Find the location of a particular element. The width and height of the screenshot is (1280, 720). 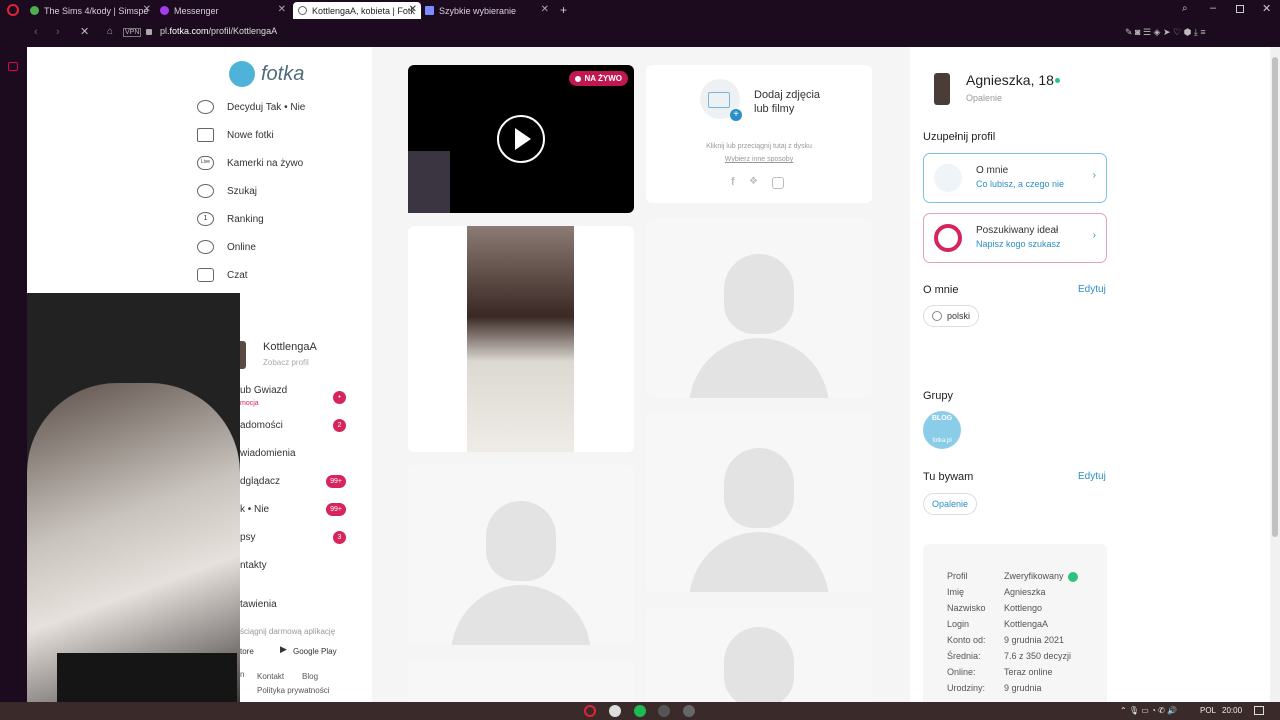

profile-avatar is located at coordinates (942, 89).